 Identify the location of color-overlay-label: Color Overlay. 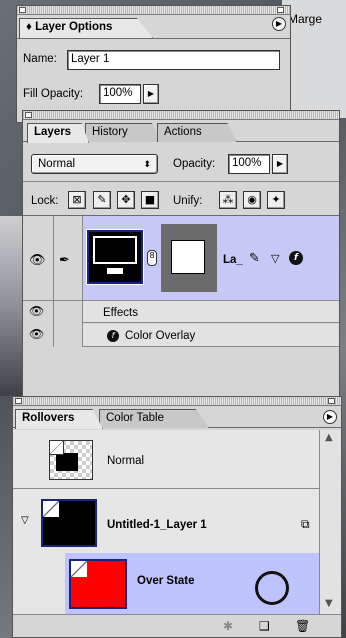
(160, 336).